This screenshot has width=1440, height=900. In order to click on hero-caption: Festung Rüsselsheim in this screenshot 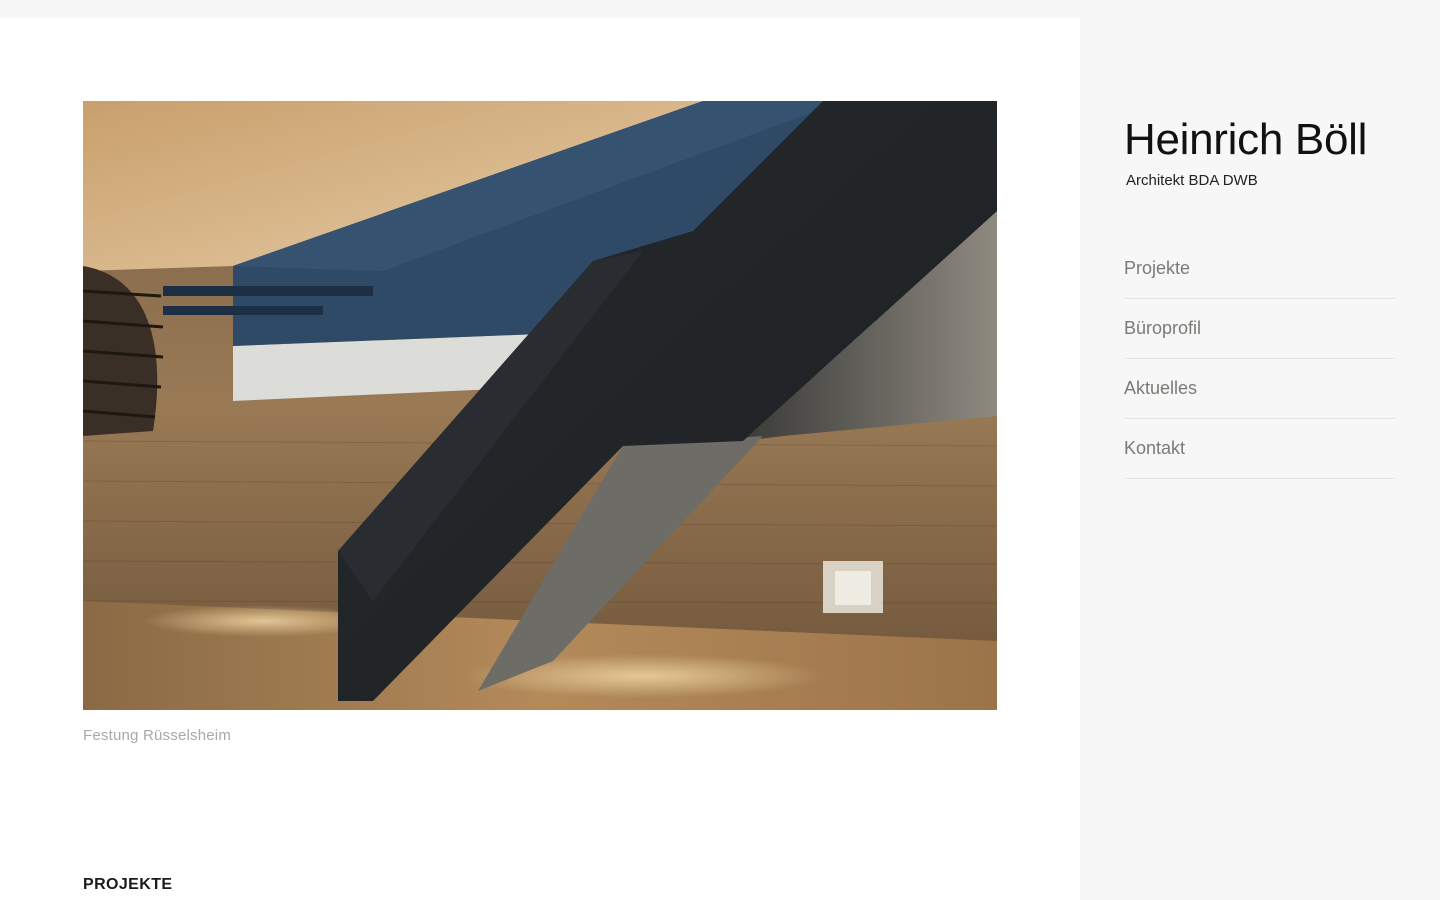, I will do `click(157, 735)`.